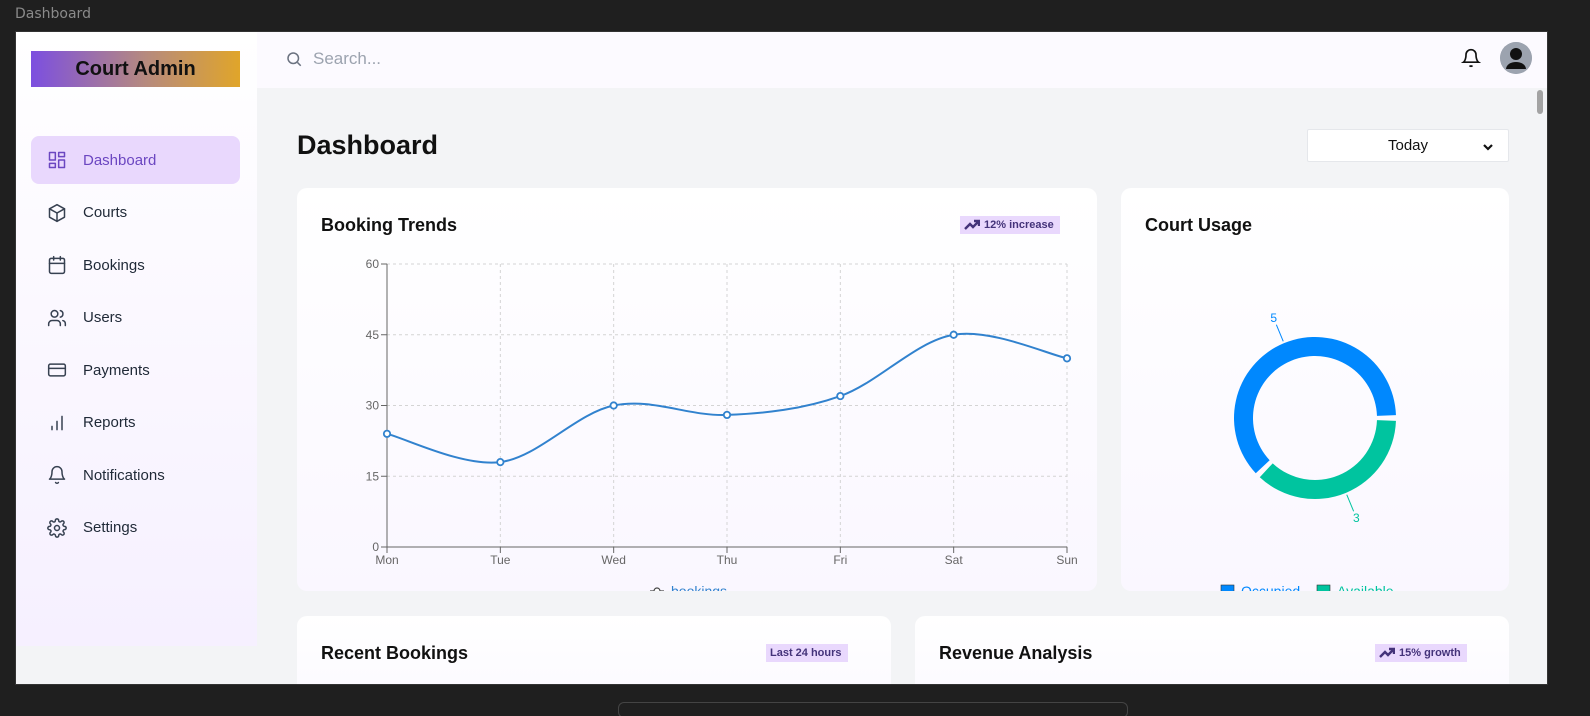 The image size is (1590, 716). What do you see at coordinates (114, 265) in the screenshot?
I see `sidebar-item-label: Bookings` at bounding box center [114, 265].